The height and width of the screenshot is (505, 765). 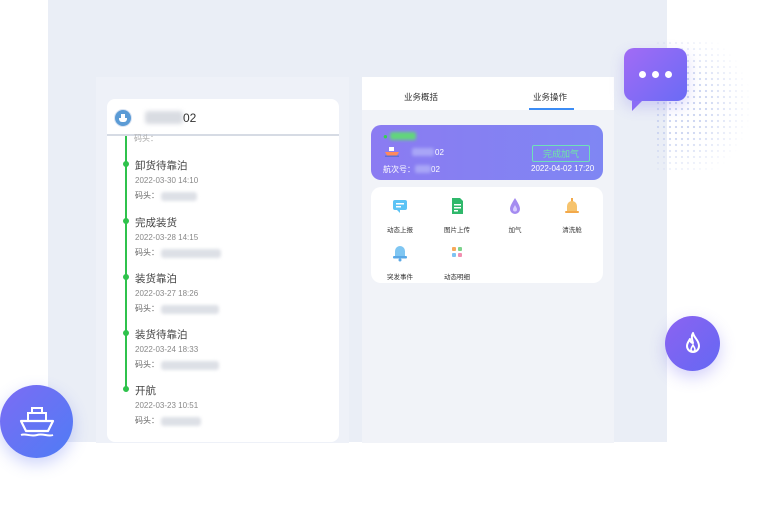 I want to click on voyage-redacted, so click(x=423, y=169).